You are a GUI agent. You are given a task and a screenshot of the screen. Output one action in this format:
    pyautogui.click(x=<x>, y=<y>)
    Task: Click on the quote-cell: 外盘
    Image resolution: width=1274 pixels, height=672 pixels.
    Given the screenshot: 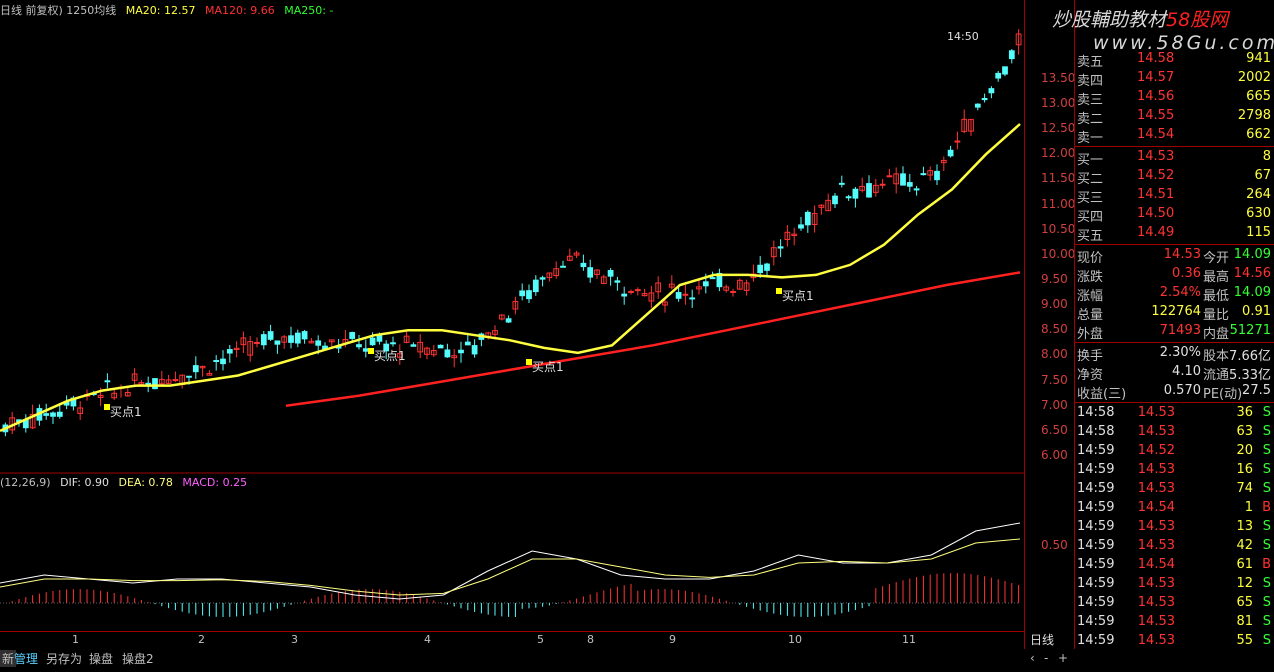 What is the action you would take?
    pyautogui.click(x=1090, y=334)
    